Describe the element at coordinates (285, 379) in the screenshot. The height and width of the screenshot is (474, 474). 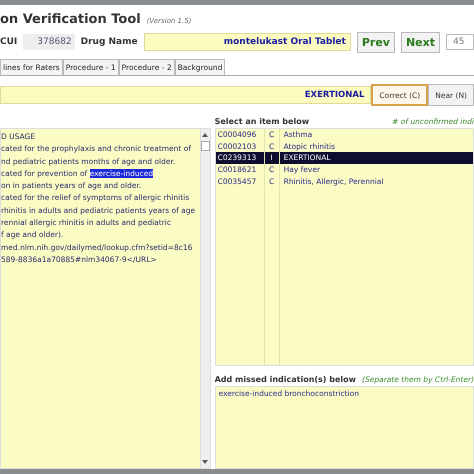
I see `missed-label: Add missed indication(s) below` at that location.